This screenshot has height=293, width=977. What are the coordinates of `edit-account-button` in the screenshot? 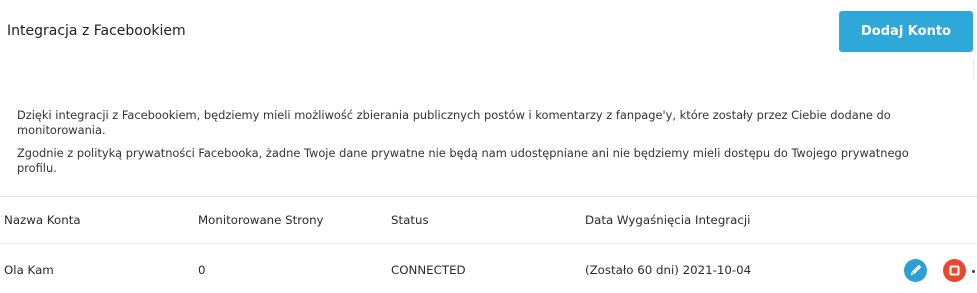 It's located at (915, 270).